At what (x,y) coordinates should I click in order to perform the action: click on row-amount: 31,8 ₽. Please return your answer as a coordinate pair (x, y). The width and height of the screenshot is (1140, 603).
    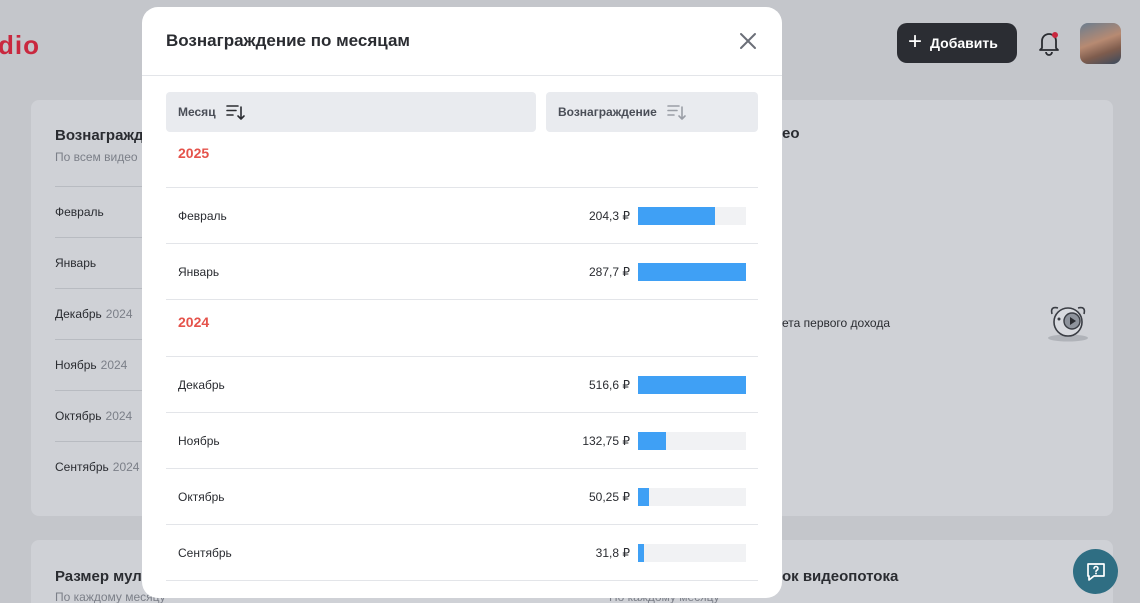
    Looking at the image, I should click on (612, 553).